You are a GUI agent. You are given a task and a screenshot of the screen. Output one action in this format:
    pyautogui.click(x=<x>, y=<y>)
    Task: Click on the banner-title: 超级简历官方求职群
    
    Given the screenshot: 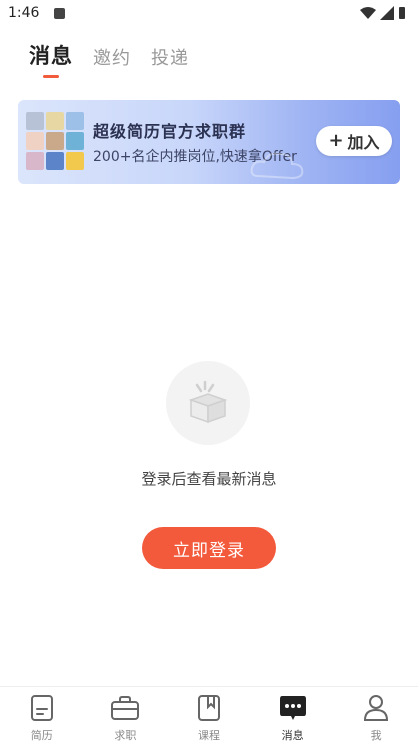 What is the action you would take?
    pyautogui.click(x=170, y=131)
    